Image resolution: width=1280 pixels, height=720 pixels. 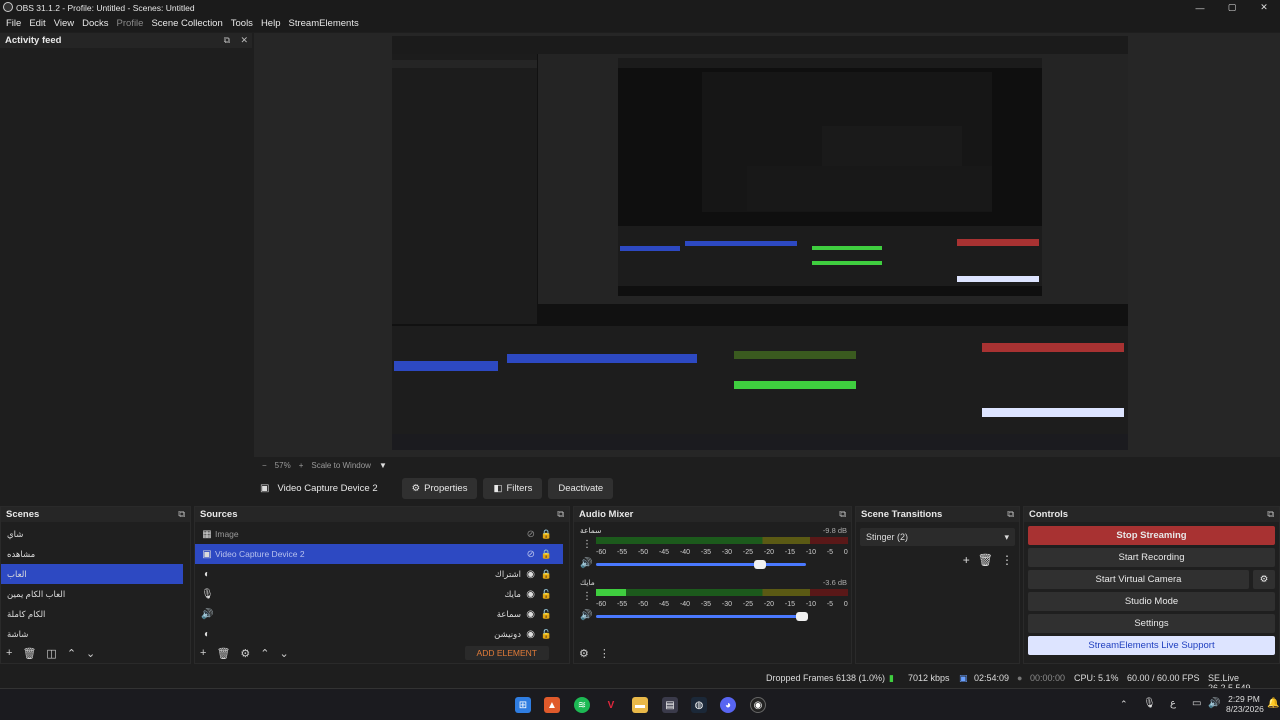 I want to click on chevron-down-icon: ▼, so click(x=383, y=465).